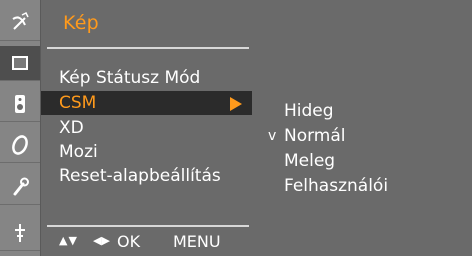  I want to click on category-picture, so click(20, 63).